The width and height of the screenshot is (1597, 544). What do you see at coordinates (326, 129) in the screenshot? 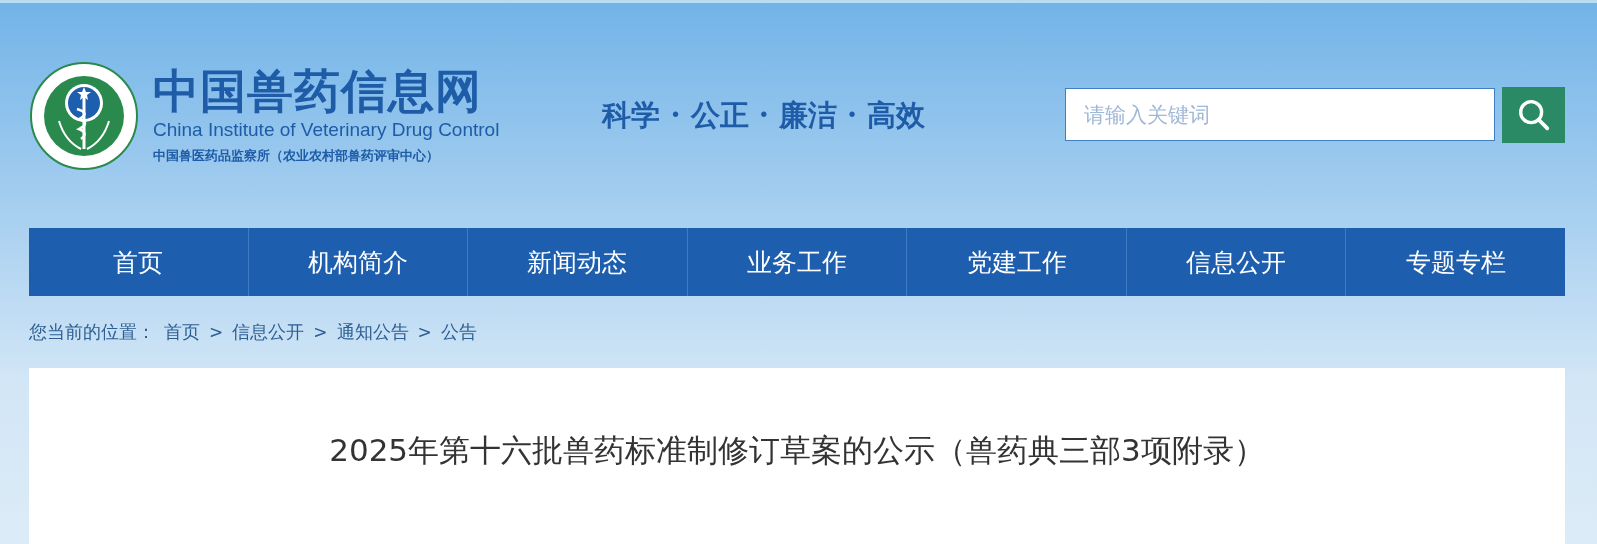
I see `site-subtitle: China Institute of Veterinary Drug Control` at bounding box center [326, 129].